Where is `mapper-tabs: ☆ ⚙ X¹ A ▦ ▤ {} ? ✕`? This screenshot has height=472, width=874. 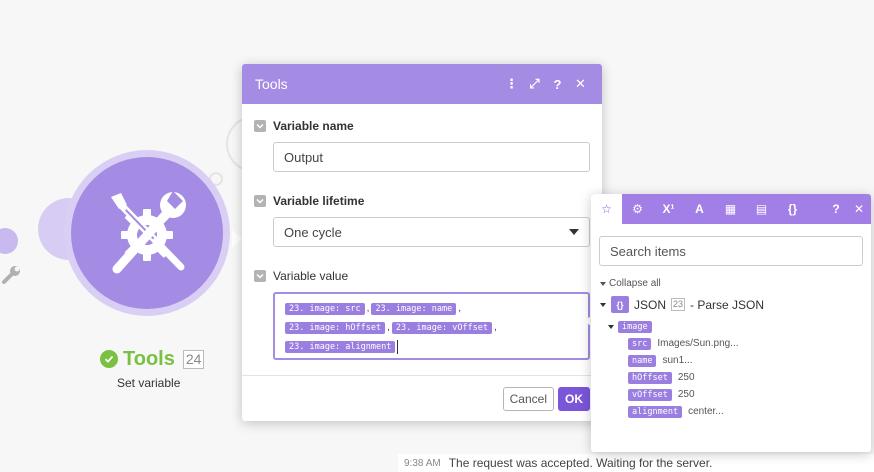
mapper-tabs: ☆ ⚙ X¹ A ▦ ▤ {} ? ✕ is located at coordinates (731, 209).